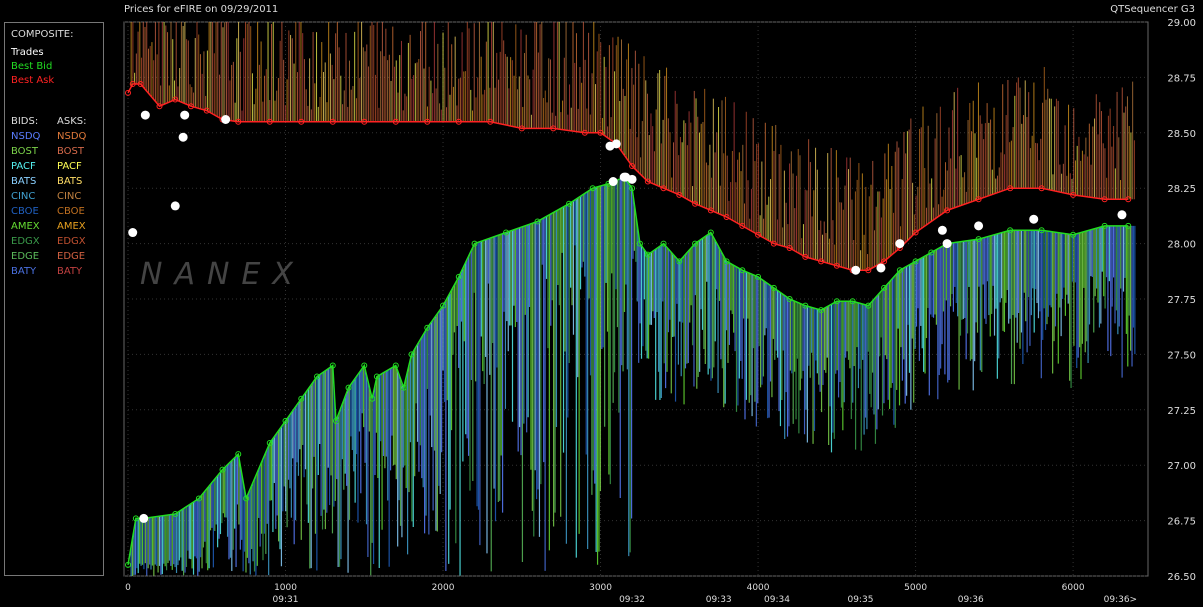  What do you see at coordinates (33, 80) in the screenshot?
I see `legend-best-ask: Best Ask` at bounding box center [33, 80].